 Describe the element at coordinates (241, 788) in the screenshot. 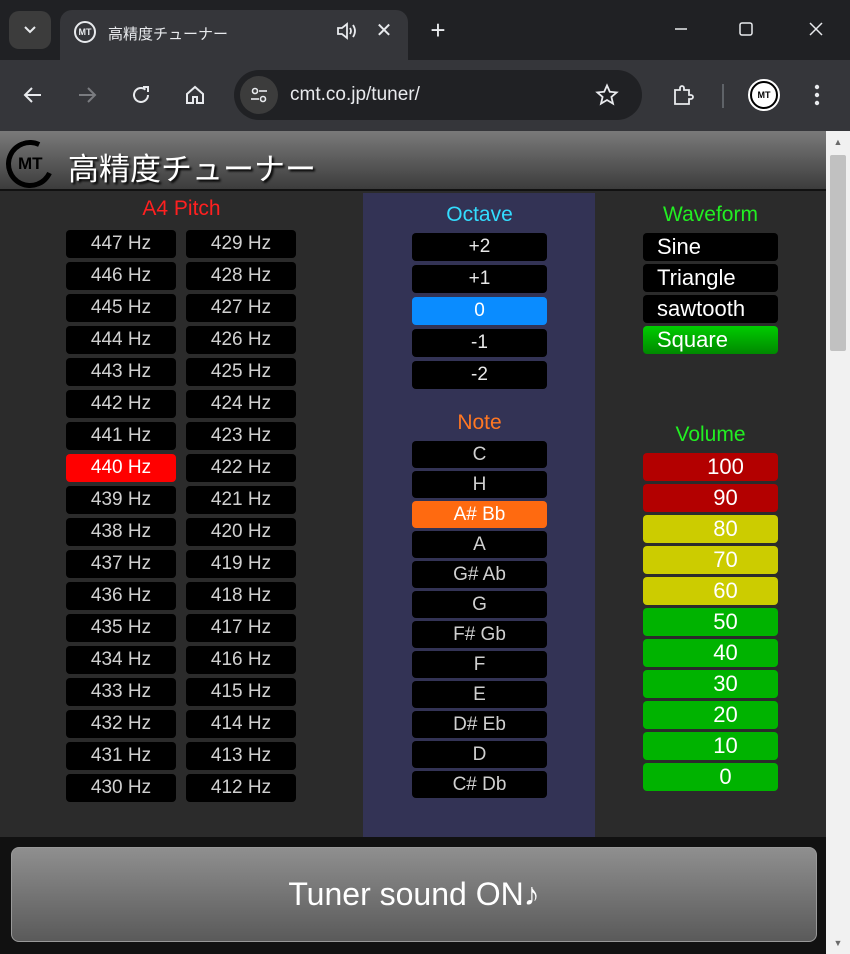

I see `pitch-option: 412 Hz` at that location.